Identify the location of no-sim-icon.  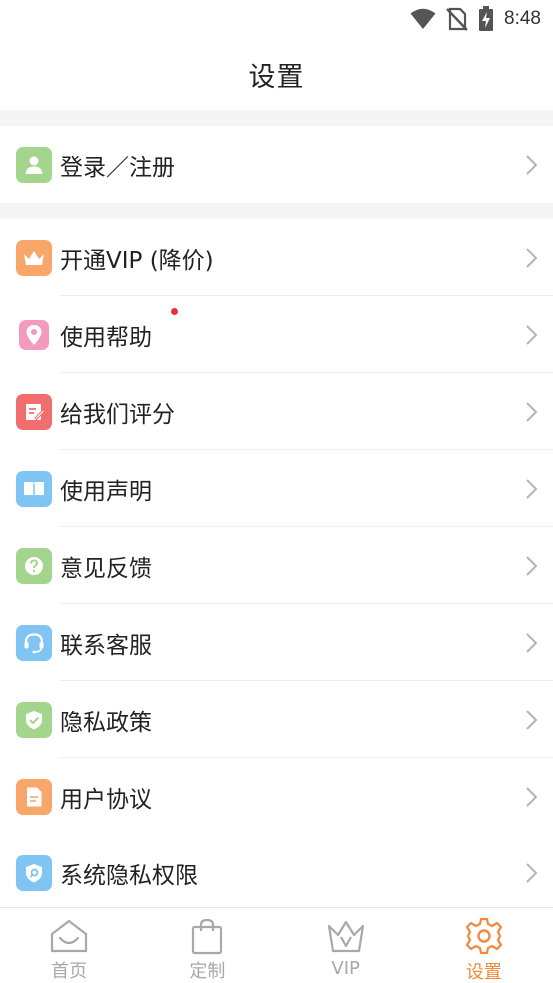
(457, 19).